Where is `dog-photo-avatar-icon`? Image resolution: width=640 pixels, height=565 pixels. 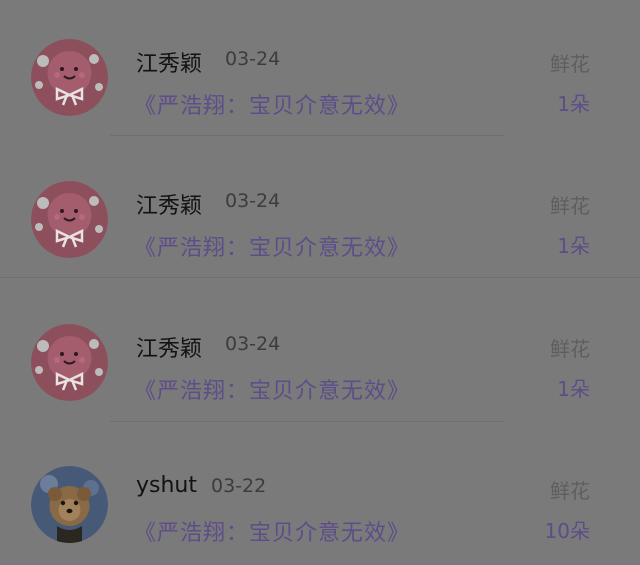
dog-photo-avatar-icon is located at coordinates (69, 504).